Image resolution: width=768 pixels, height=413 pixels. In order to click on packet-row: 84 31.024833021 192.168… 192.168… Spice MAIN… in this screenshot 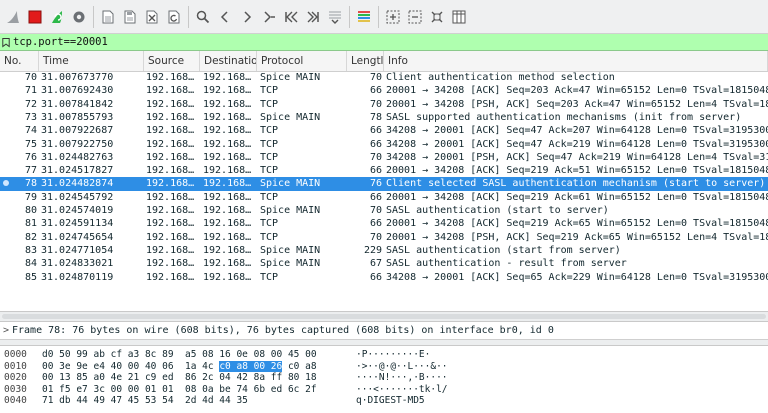, I will do `click(384, 263)`.